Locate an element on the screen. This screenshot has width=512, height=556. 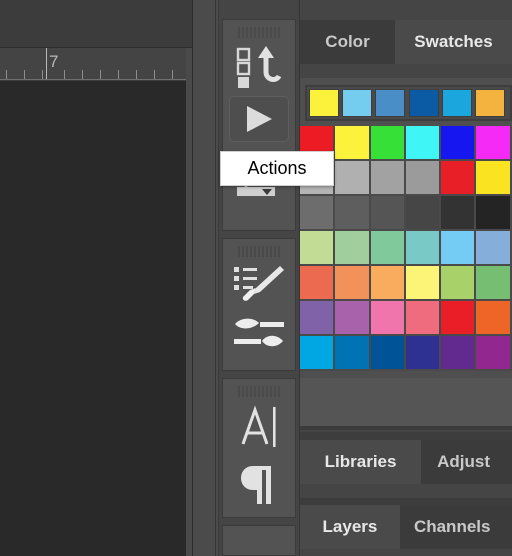
brushes-list-icon is located at coordinates (259, 283).